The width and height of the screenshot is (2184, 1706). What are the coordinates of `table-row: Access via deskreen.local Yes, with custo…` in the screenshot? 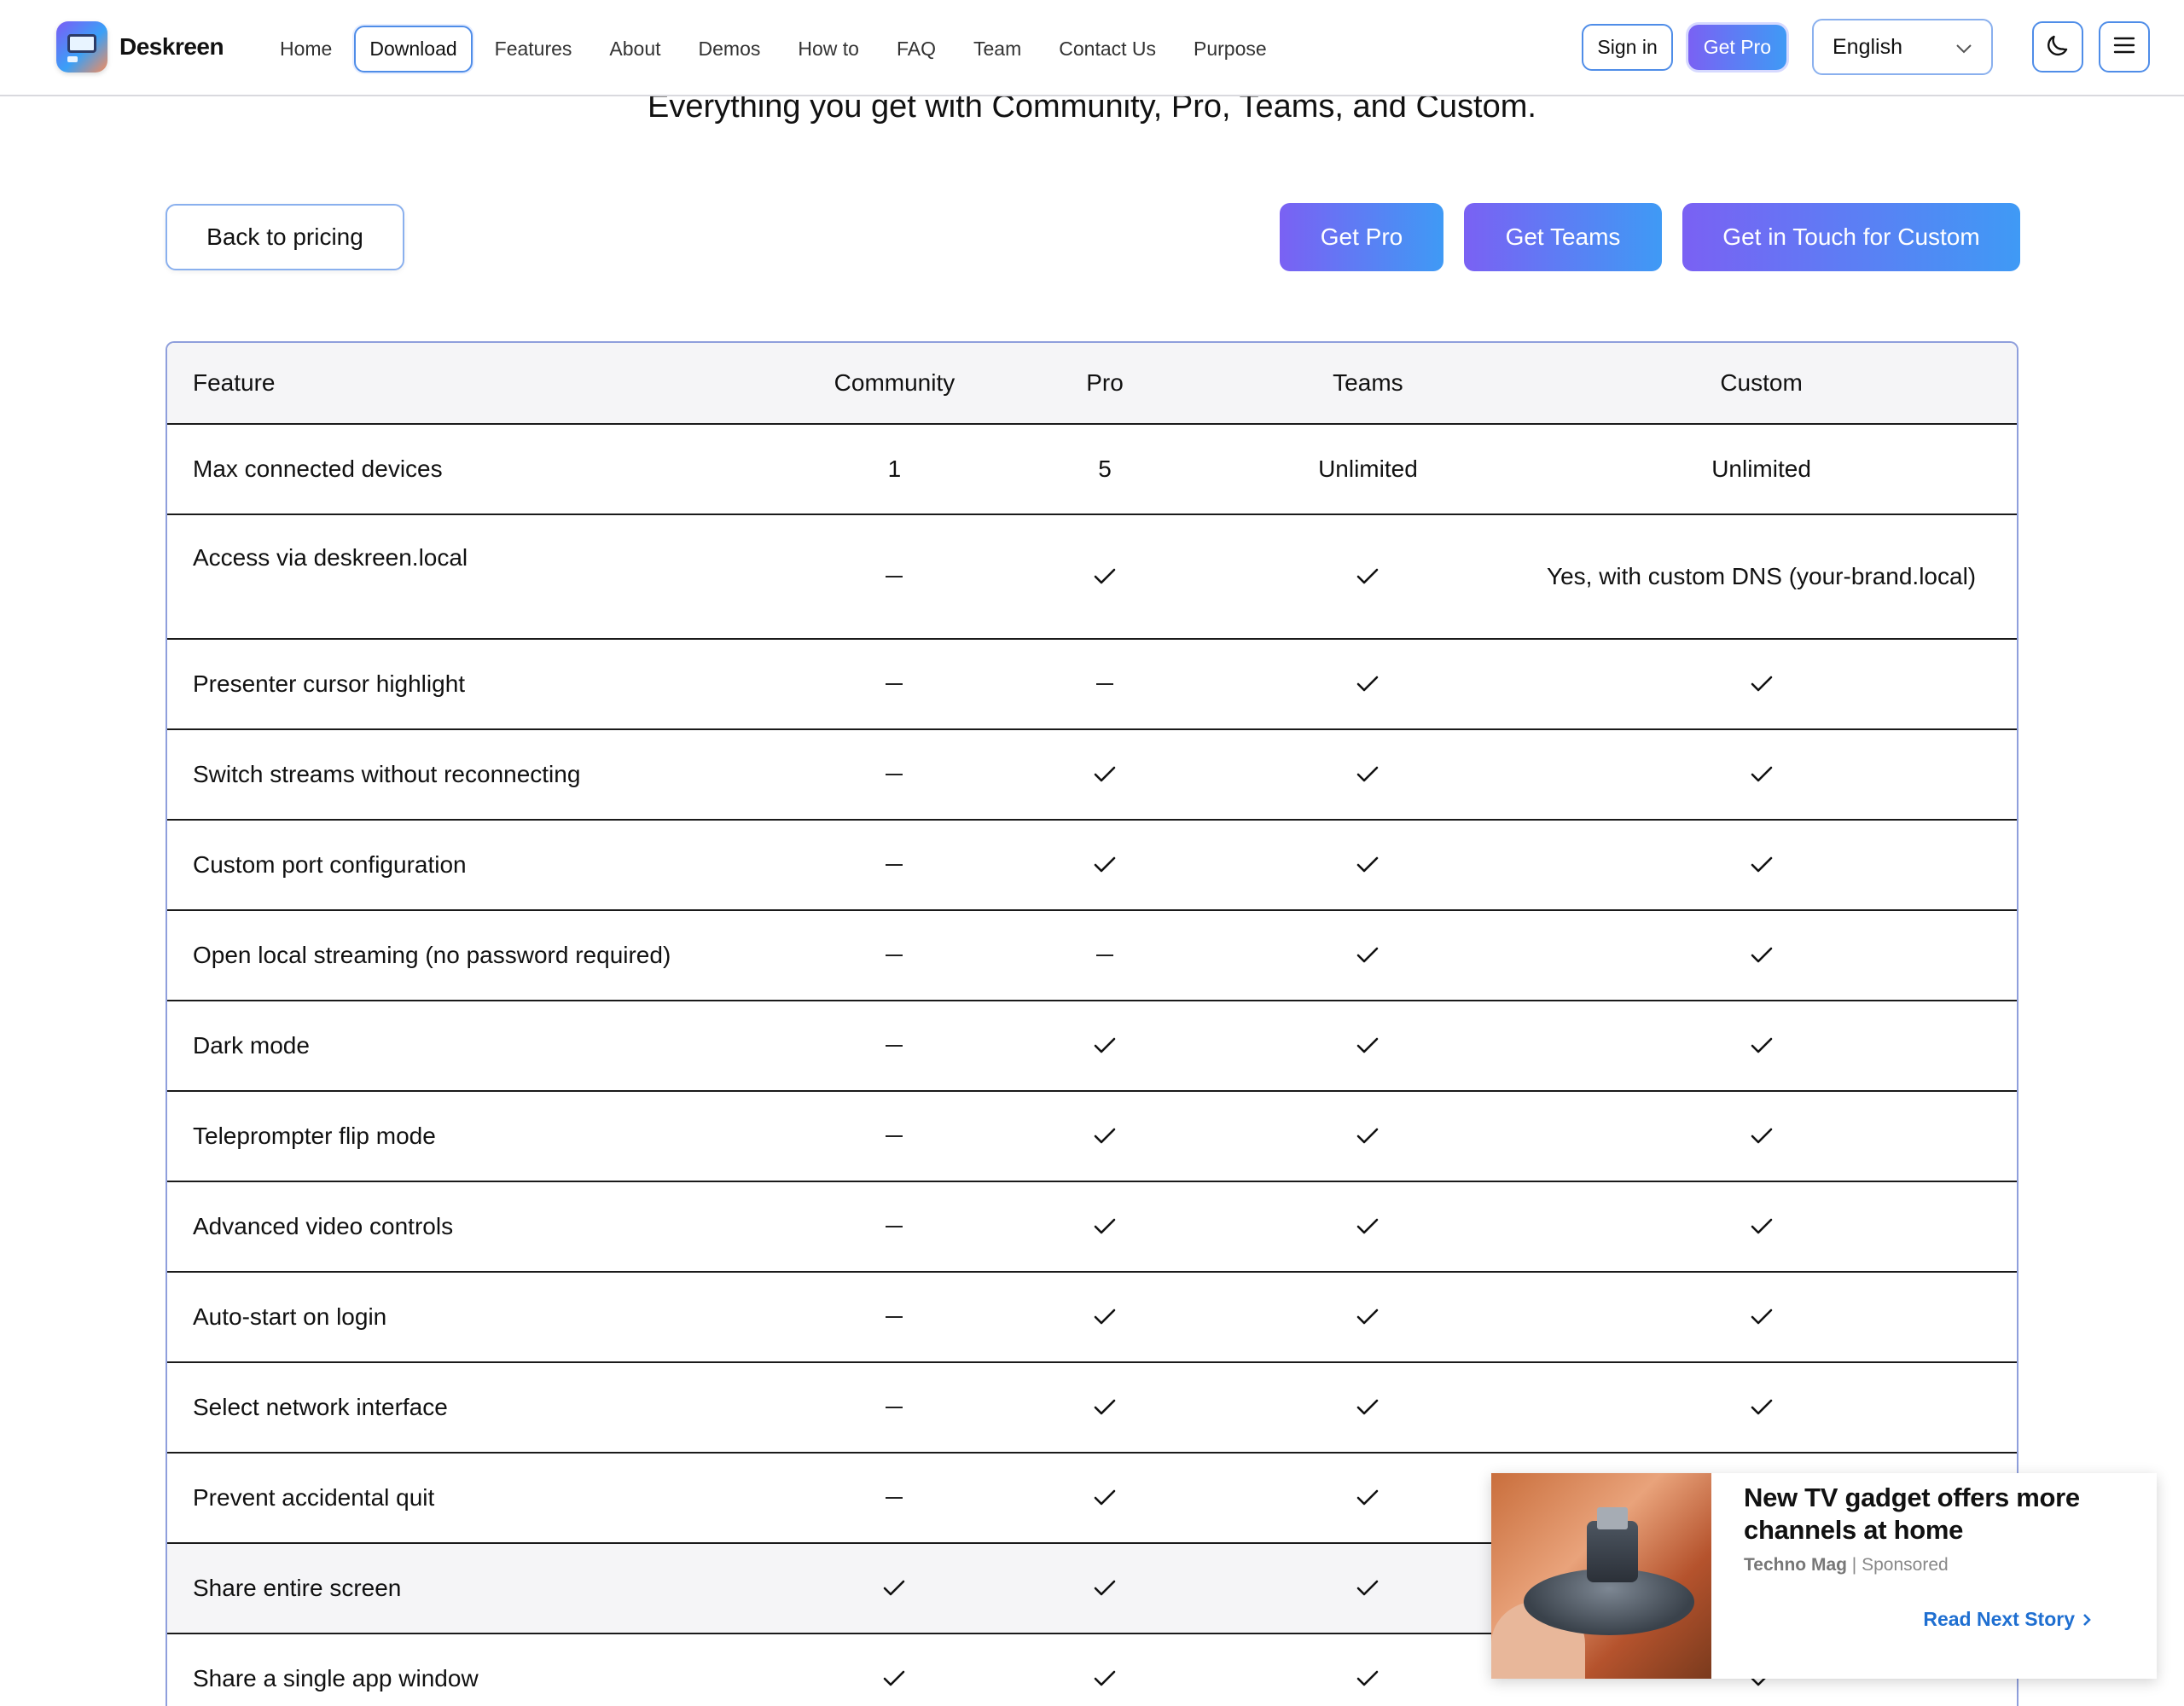 It's located at (1092, 577).